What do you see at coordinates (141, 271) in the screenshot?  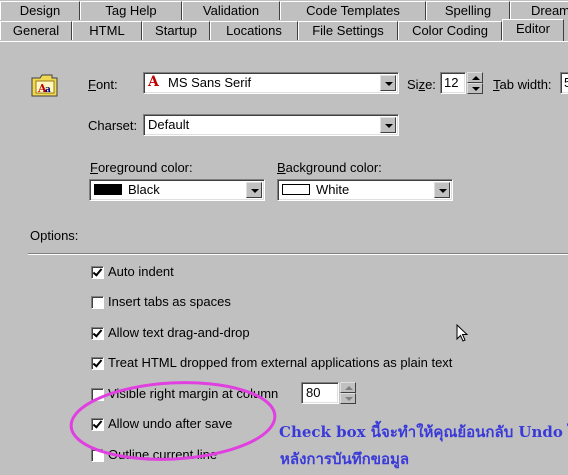 I see `auto-indent-label: Auto indent` at bounding box center [141, 271].